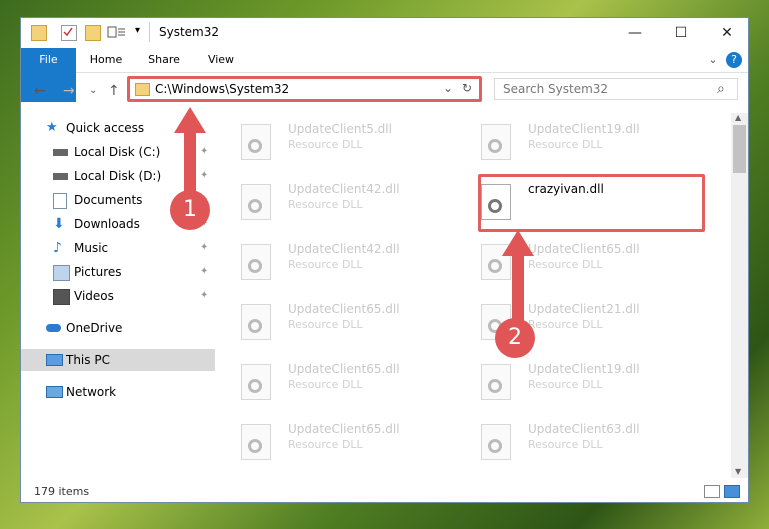 This screenshot has height=529, width=769. What do you see at coordinates (189, 32) in the screenshot?
I see `window-title: System32` at bounding box center [189, 32].